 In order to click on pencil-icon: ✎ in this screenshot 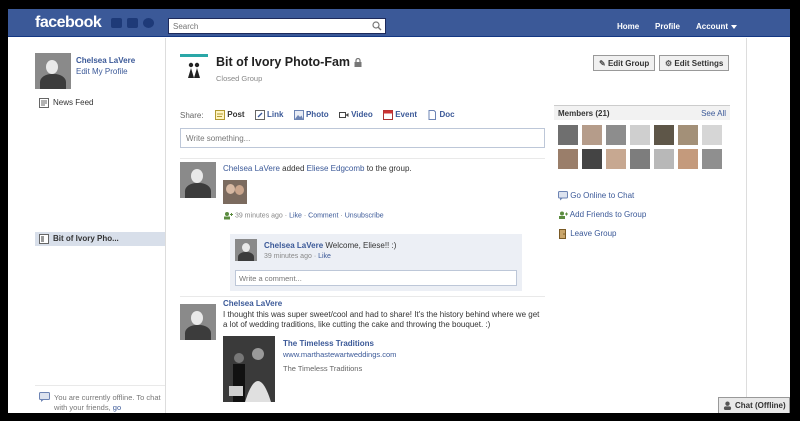, I will do `click(602, 63)`.